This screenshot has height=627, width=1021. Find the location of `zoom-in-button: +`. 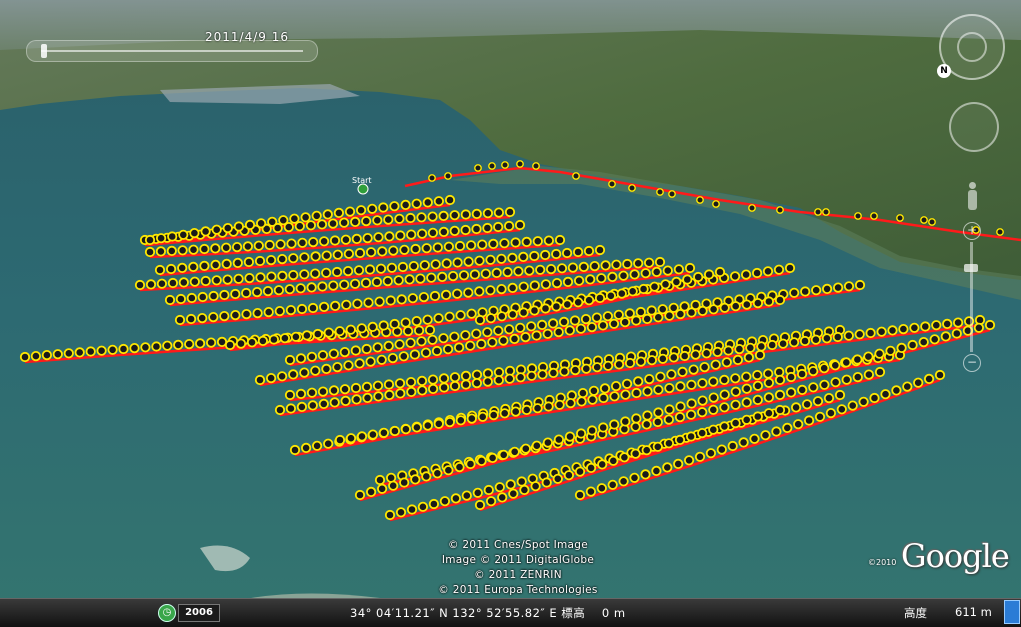

zoom-in-button: + is located at coordinates (972, 231).